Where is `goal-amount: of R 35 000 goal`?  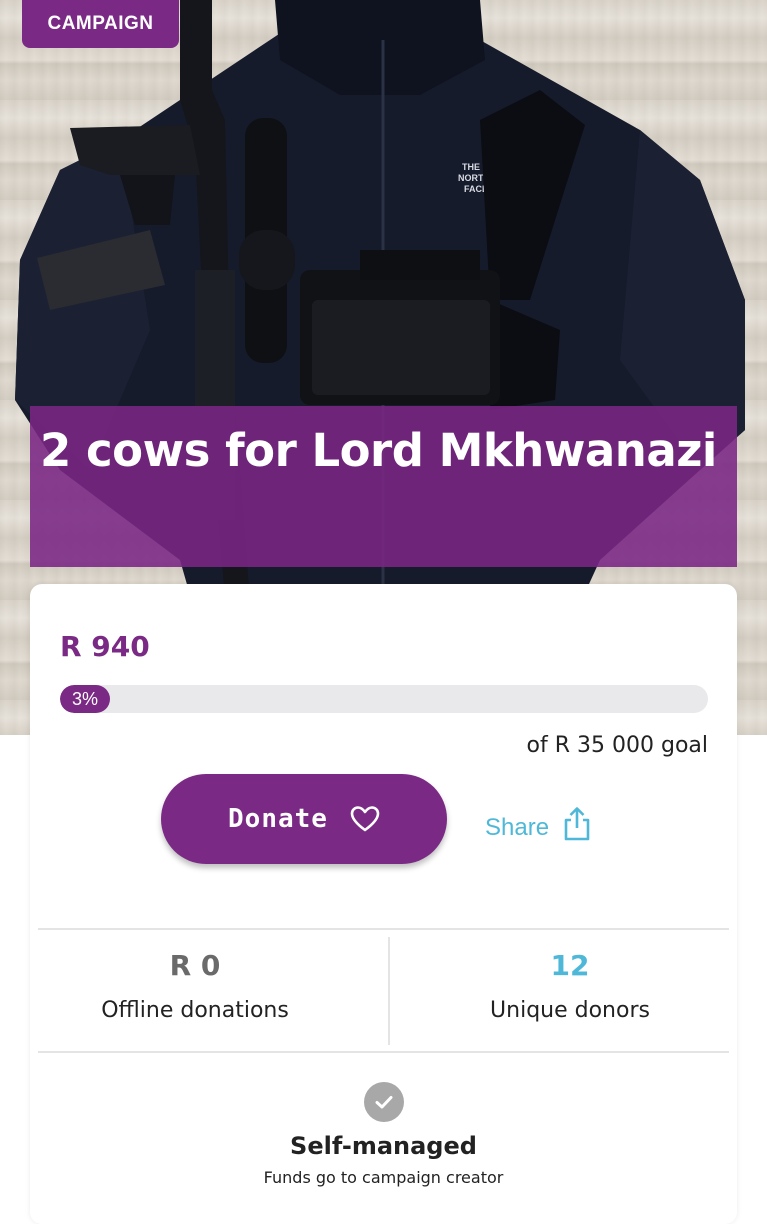 goal-amount: of R 35 000 goal is located at coordinates (617, 745).